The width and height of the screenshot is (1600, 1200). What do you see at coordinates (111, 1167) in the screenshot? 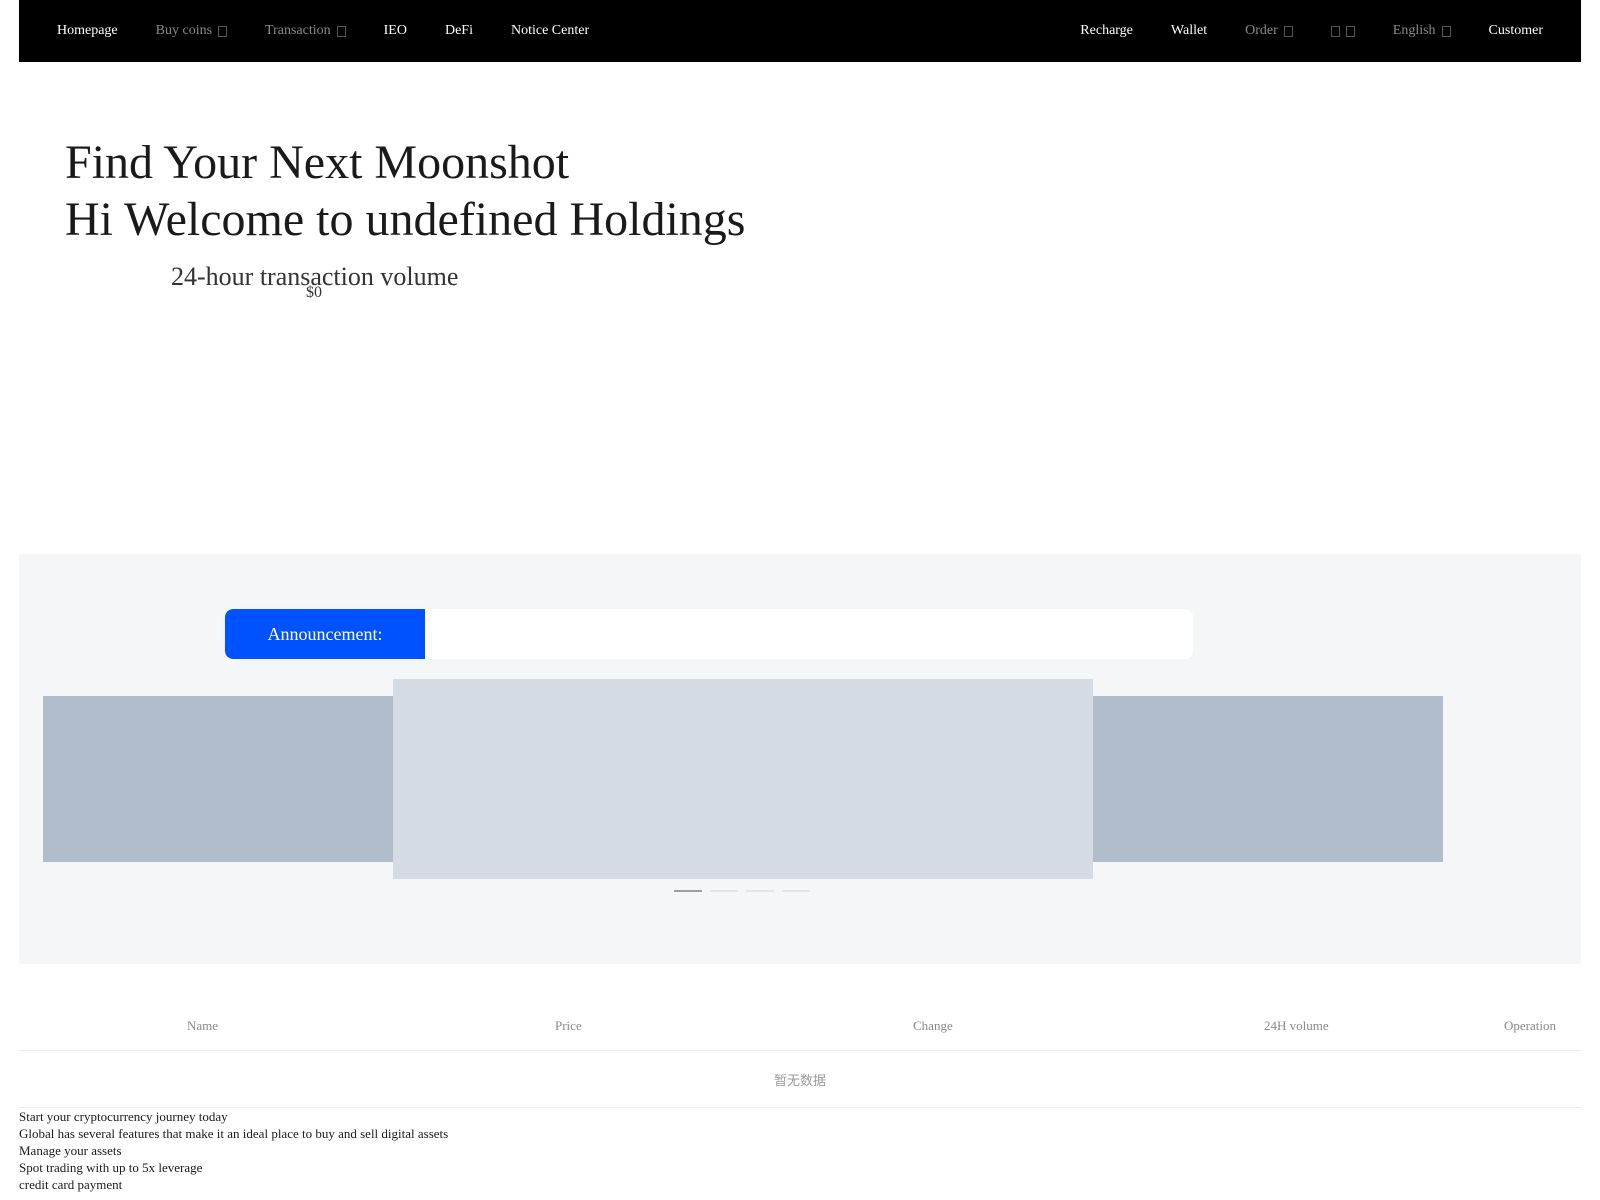
I see `intro-line: Spot trading with up to 5x leverage` at bounding box center [111, 1167].